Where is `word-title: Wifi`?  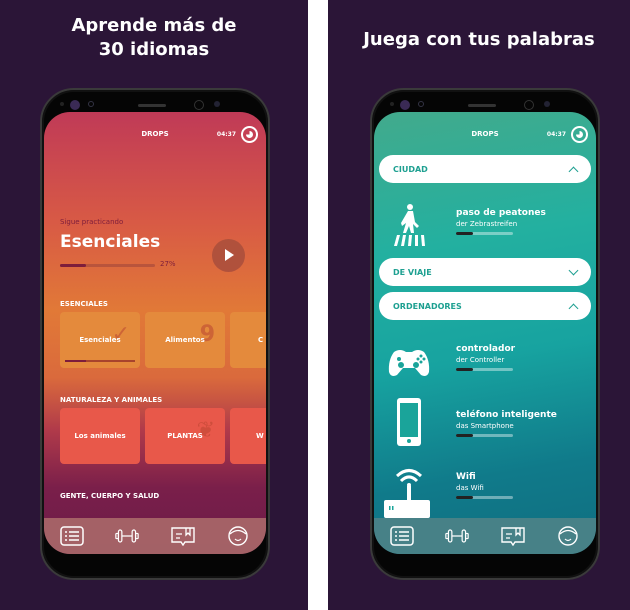 word-title: Wifi is located at coordinates (466, 477).